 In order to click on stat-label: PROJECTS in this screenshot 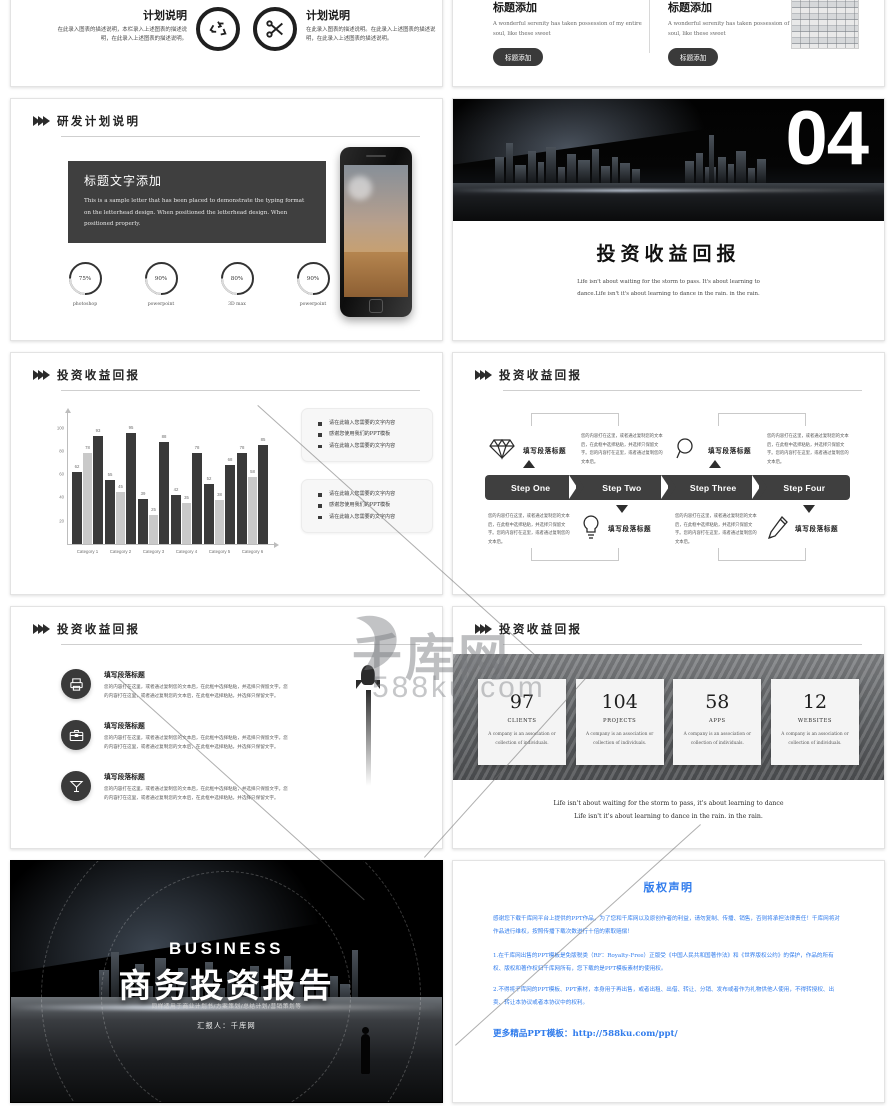, I will do `click(620, 721)`.